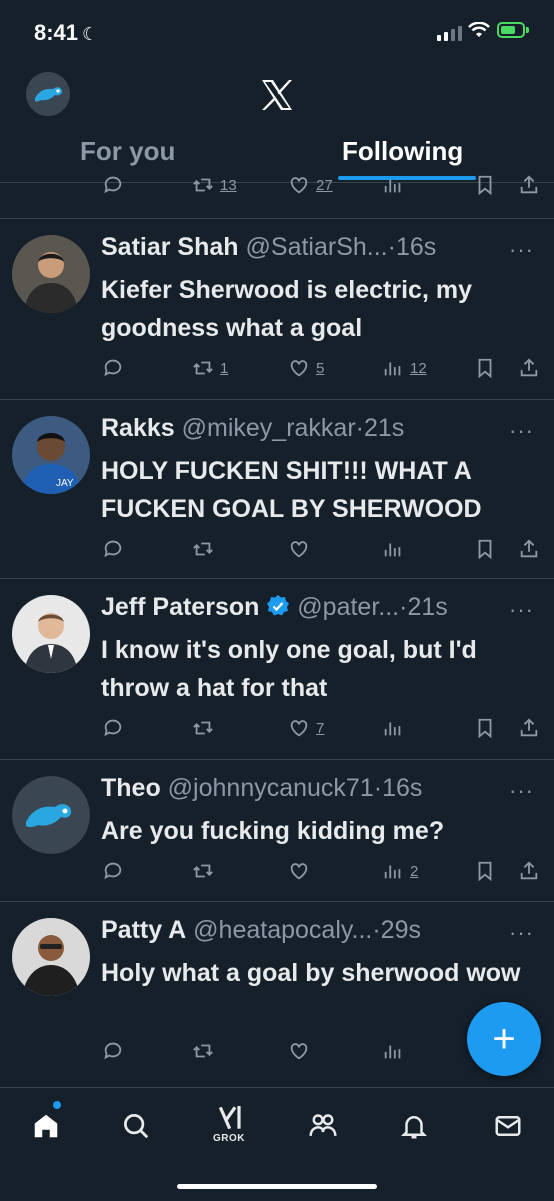 Image resolution: width=554 pixels, height=1201 pixels. Describe the element at coordinates (214, 185) in the screenshot. I see `retweet-button: 13` at that location.